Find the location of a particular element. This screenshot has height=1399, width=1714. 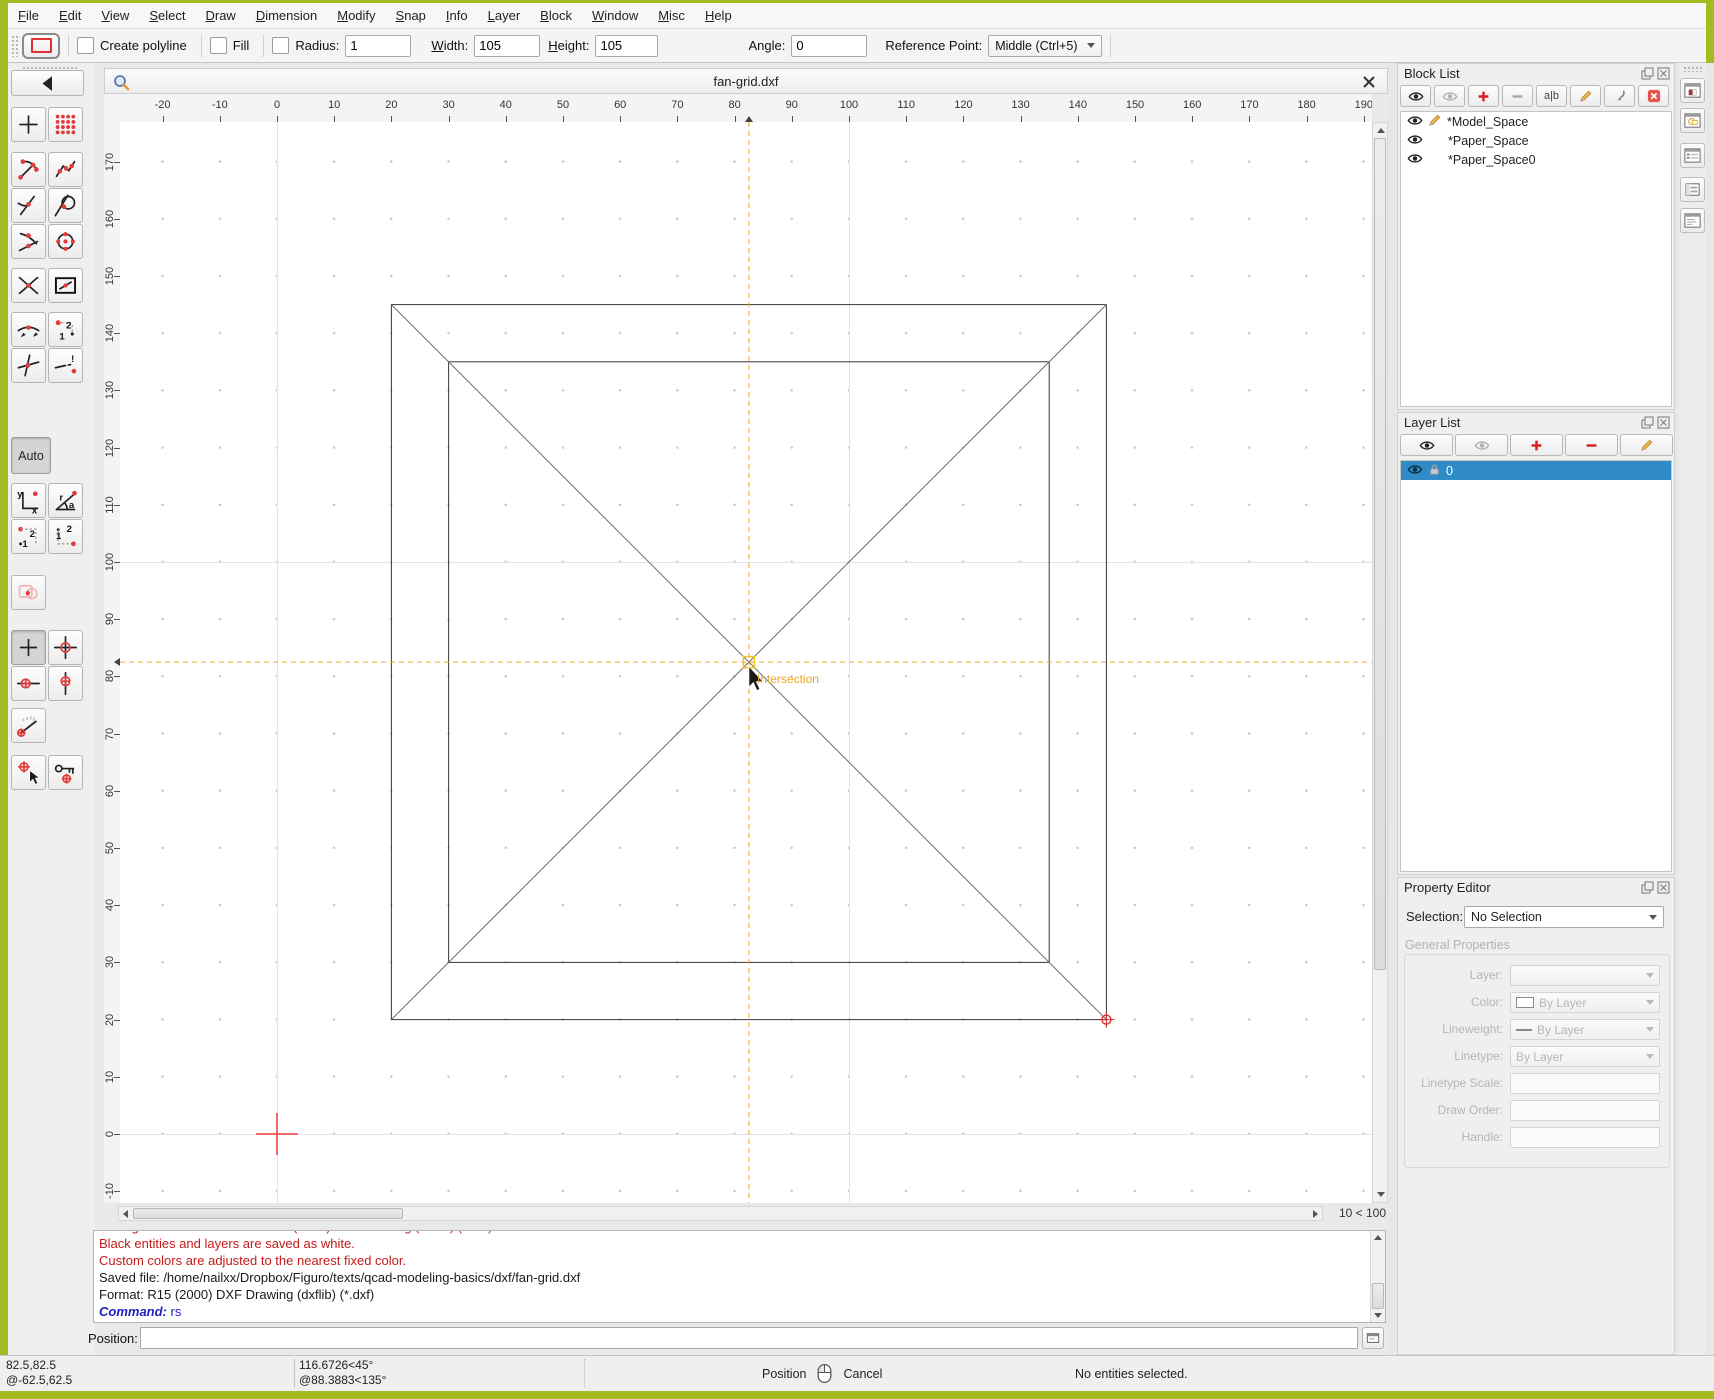

position-input is located at coordinates (749, 1338).